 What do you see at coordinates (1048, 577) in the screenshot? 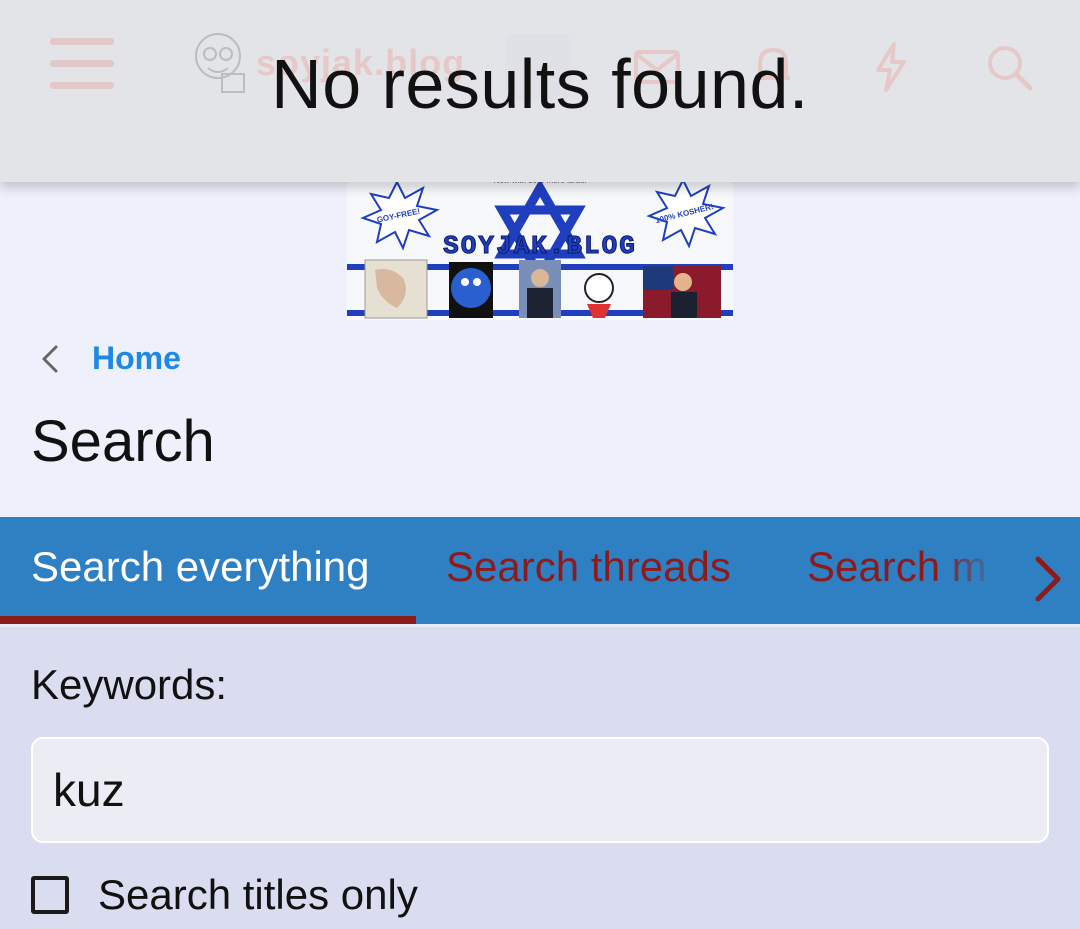
I see `chevron-right-icon` at bounding box center [1048, 577].